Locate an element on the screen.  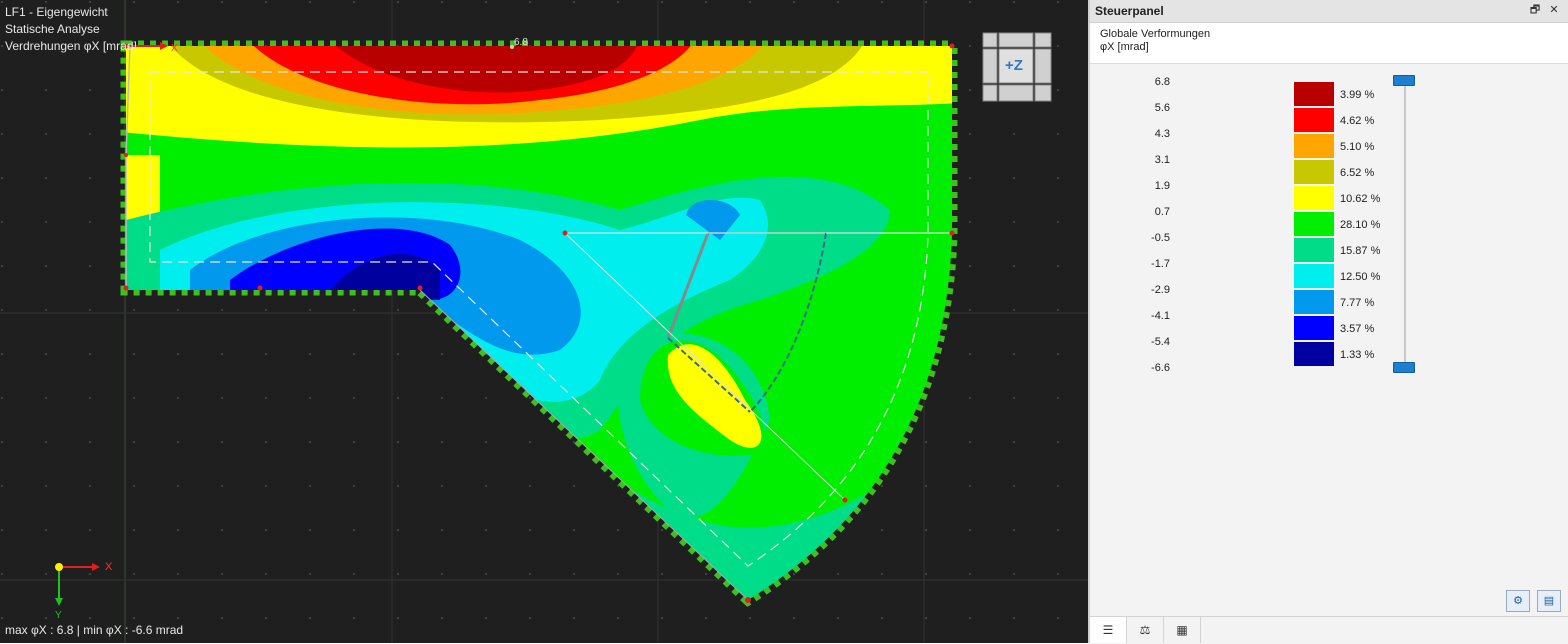
range-slider-track is located at coordinates (1405, 225).